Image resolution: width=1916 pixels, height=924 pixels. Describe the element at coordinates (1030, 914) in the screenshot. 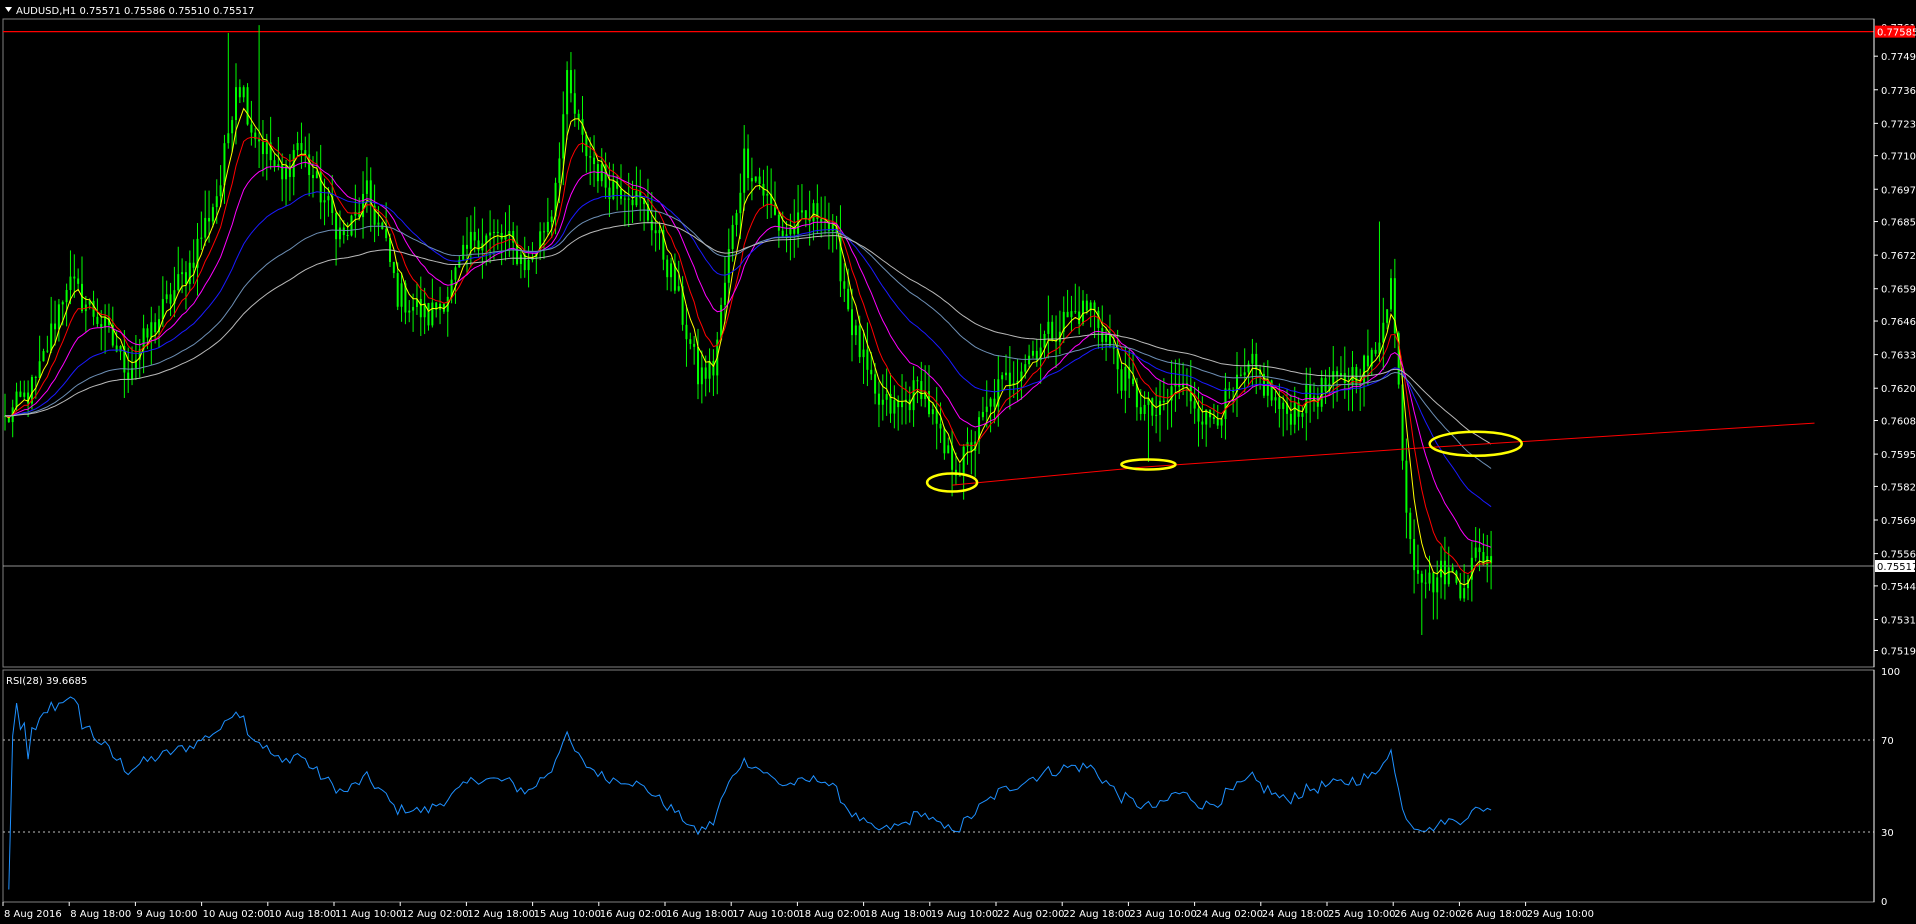

I see `time-tick-label: 22 Aug 02:00` at that location.